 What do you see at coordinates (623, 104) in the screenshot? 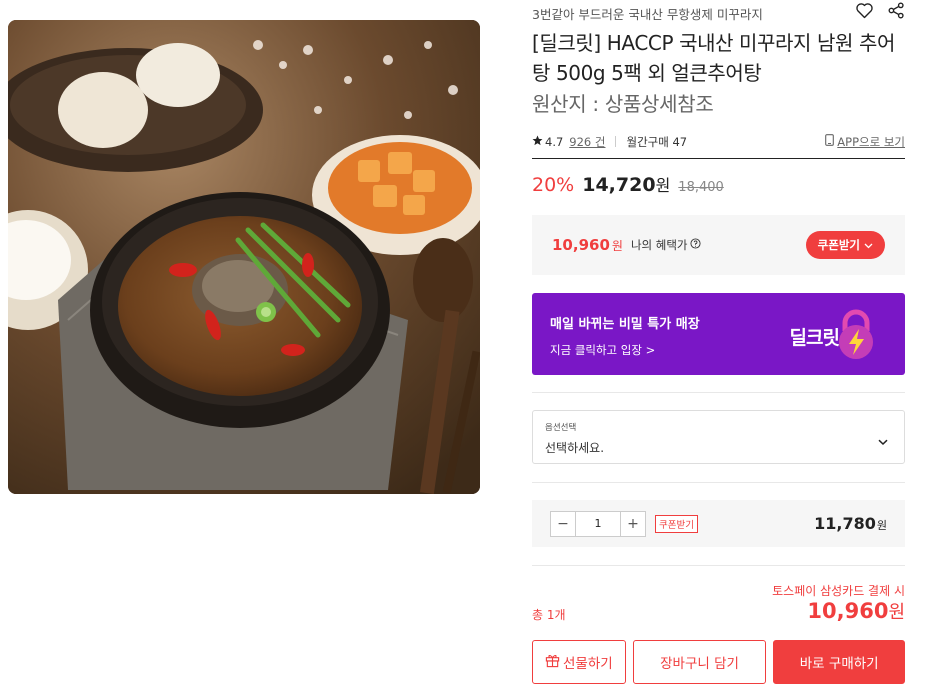
I see `product-origin: 원산지 : 상품상세참조` at bounding box center [623, 104].